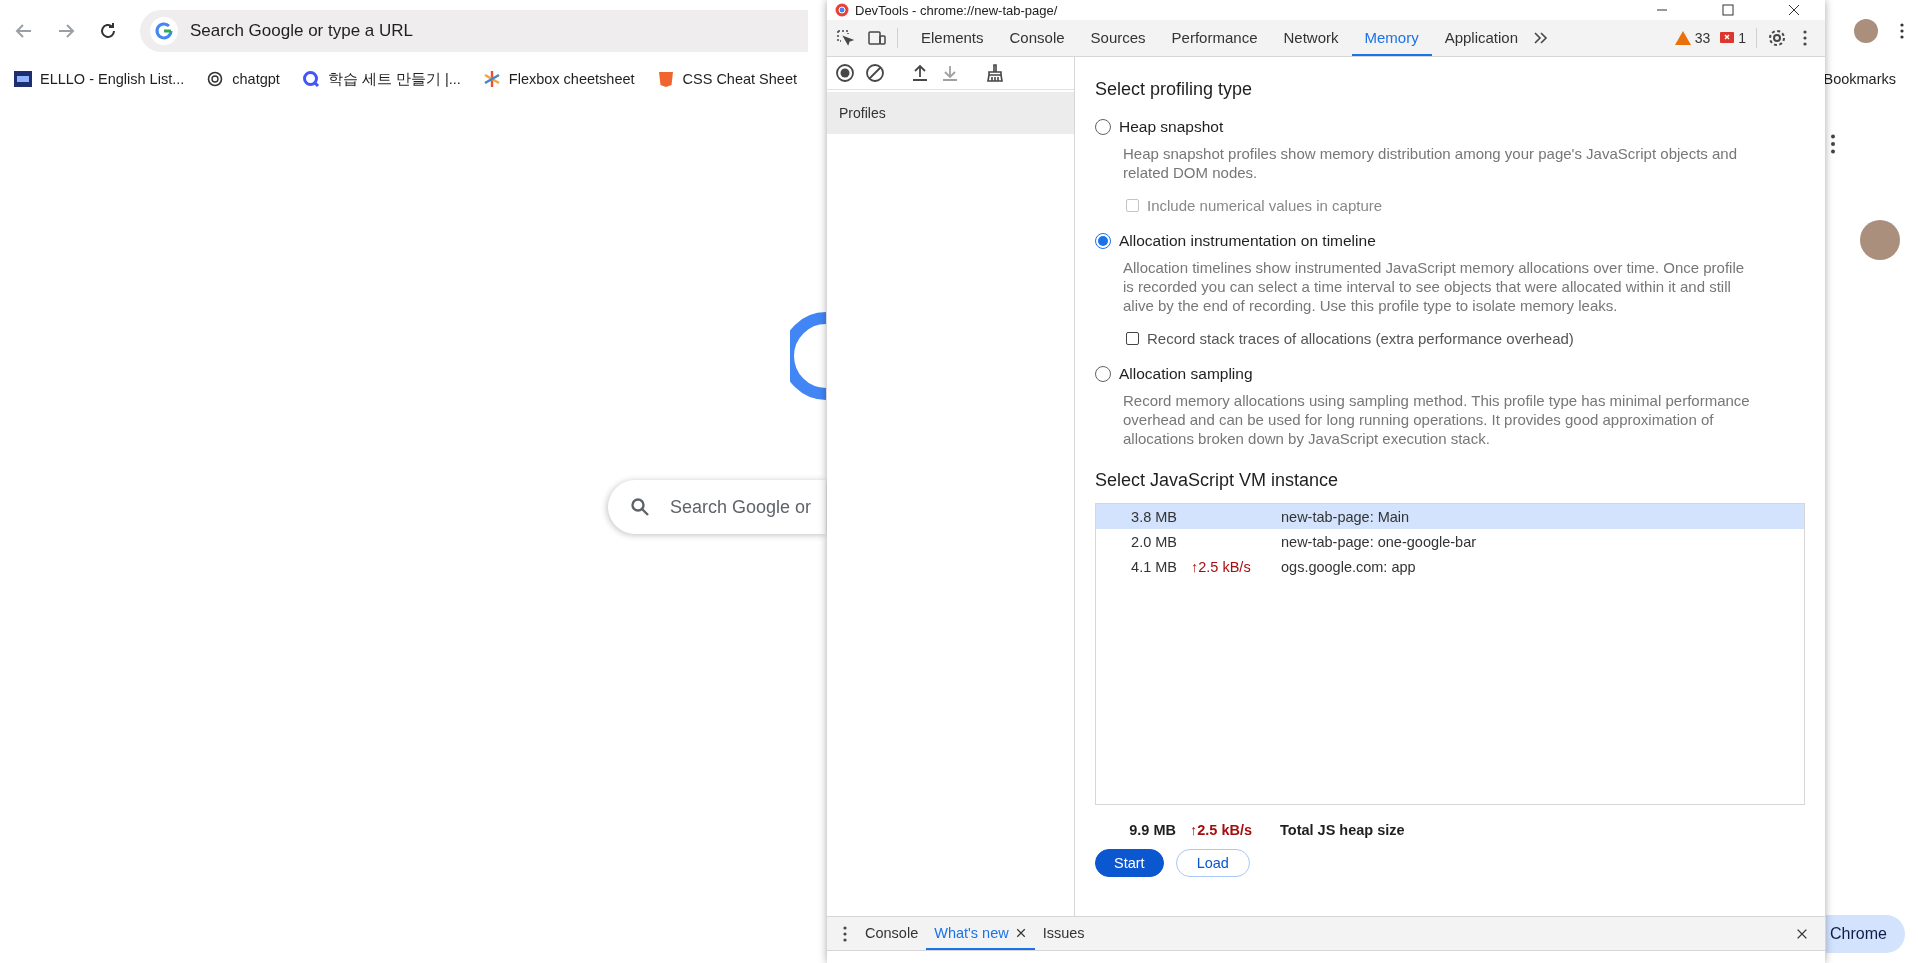 The height and width of the screenshot is (963, 1918). Describe the element at coordinates (1437, 419) in the screenshot. I see `option-description: Record memory allocations using sampling method. This profile type has minimal performance overhead and can be used for long running operations. It provides good approximation of allocations broken down by JavaScript execution stack.` at that location.